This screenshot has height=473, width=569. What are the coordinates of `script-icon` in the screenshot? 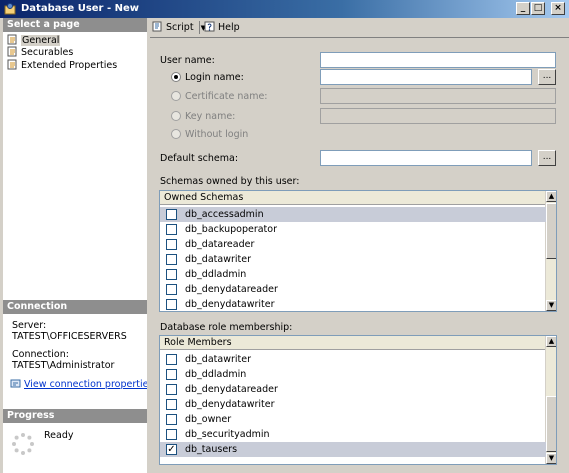 It's located at (157, 26).